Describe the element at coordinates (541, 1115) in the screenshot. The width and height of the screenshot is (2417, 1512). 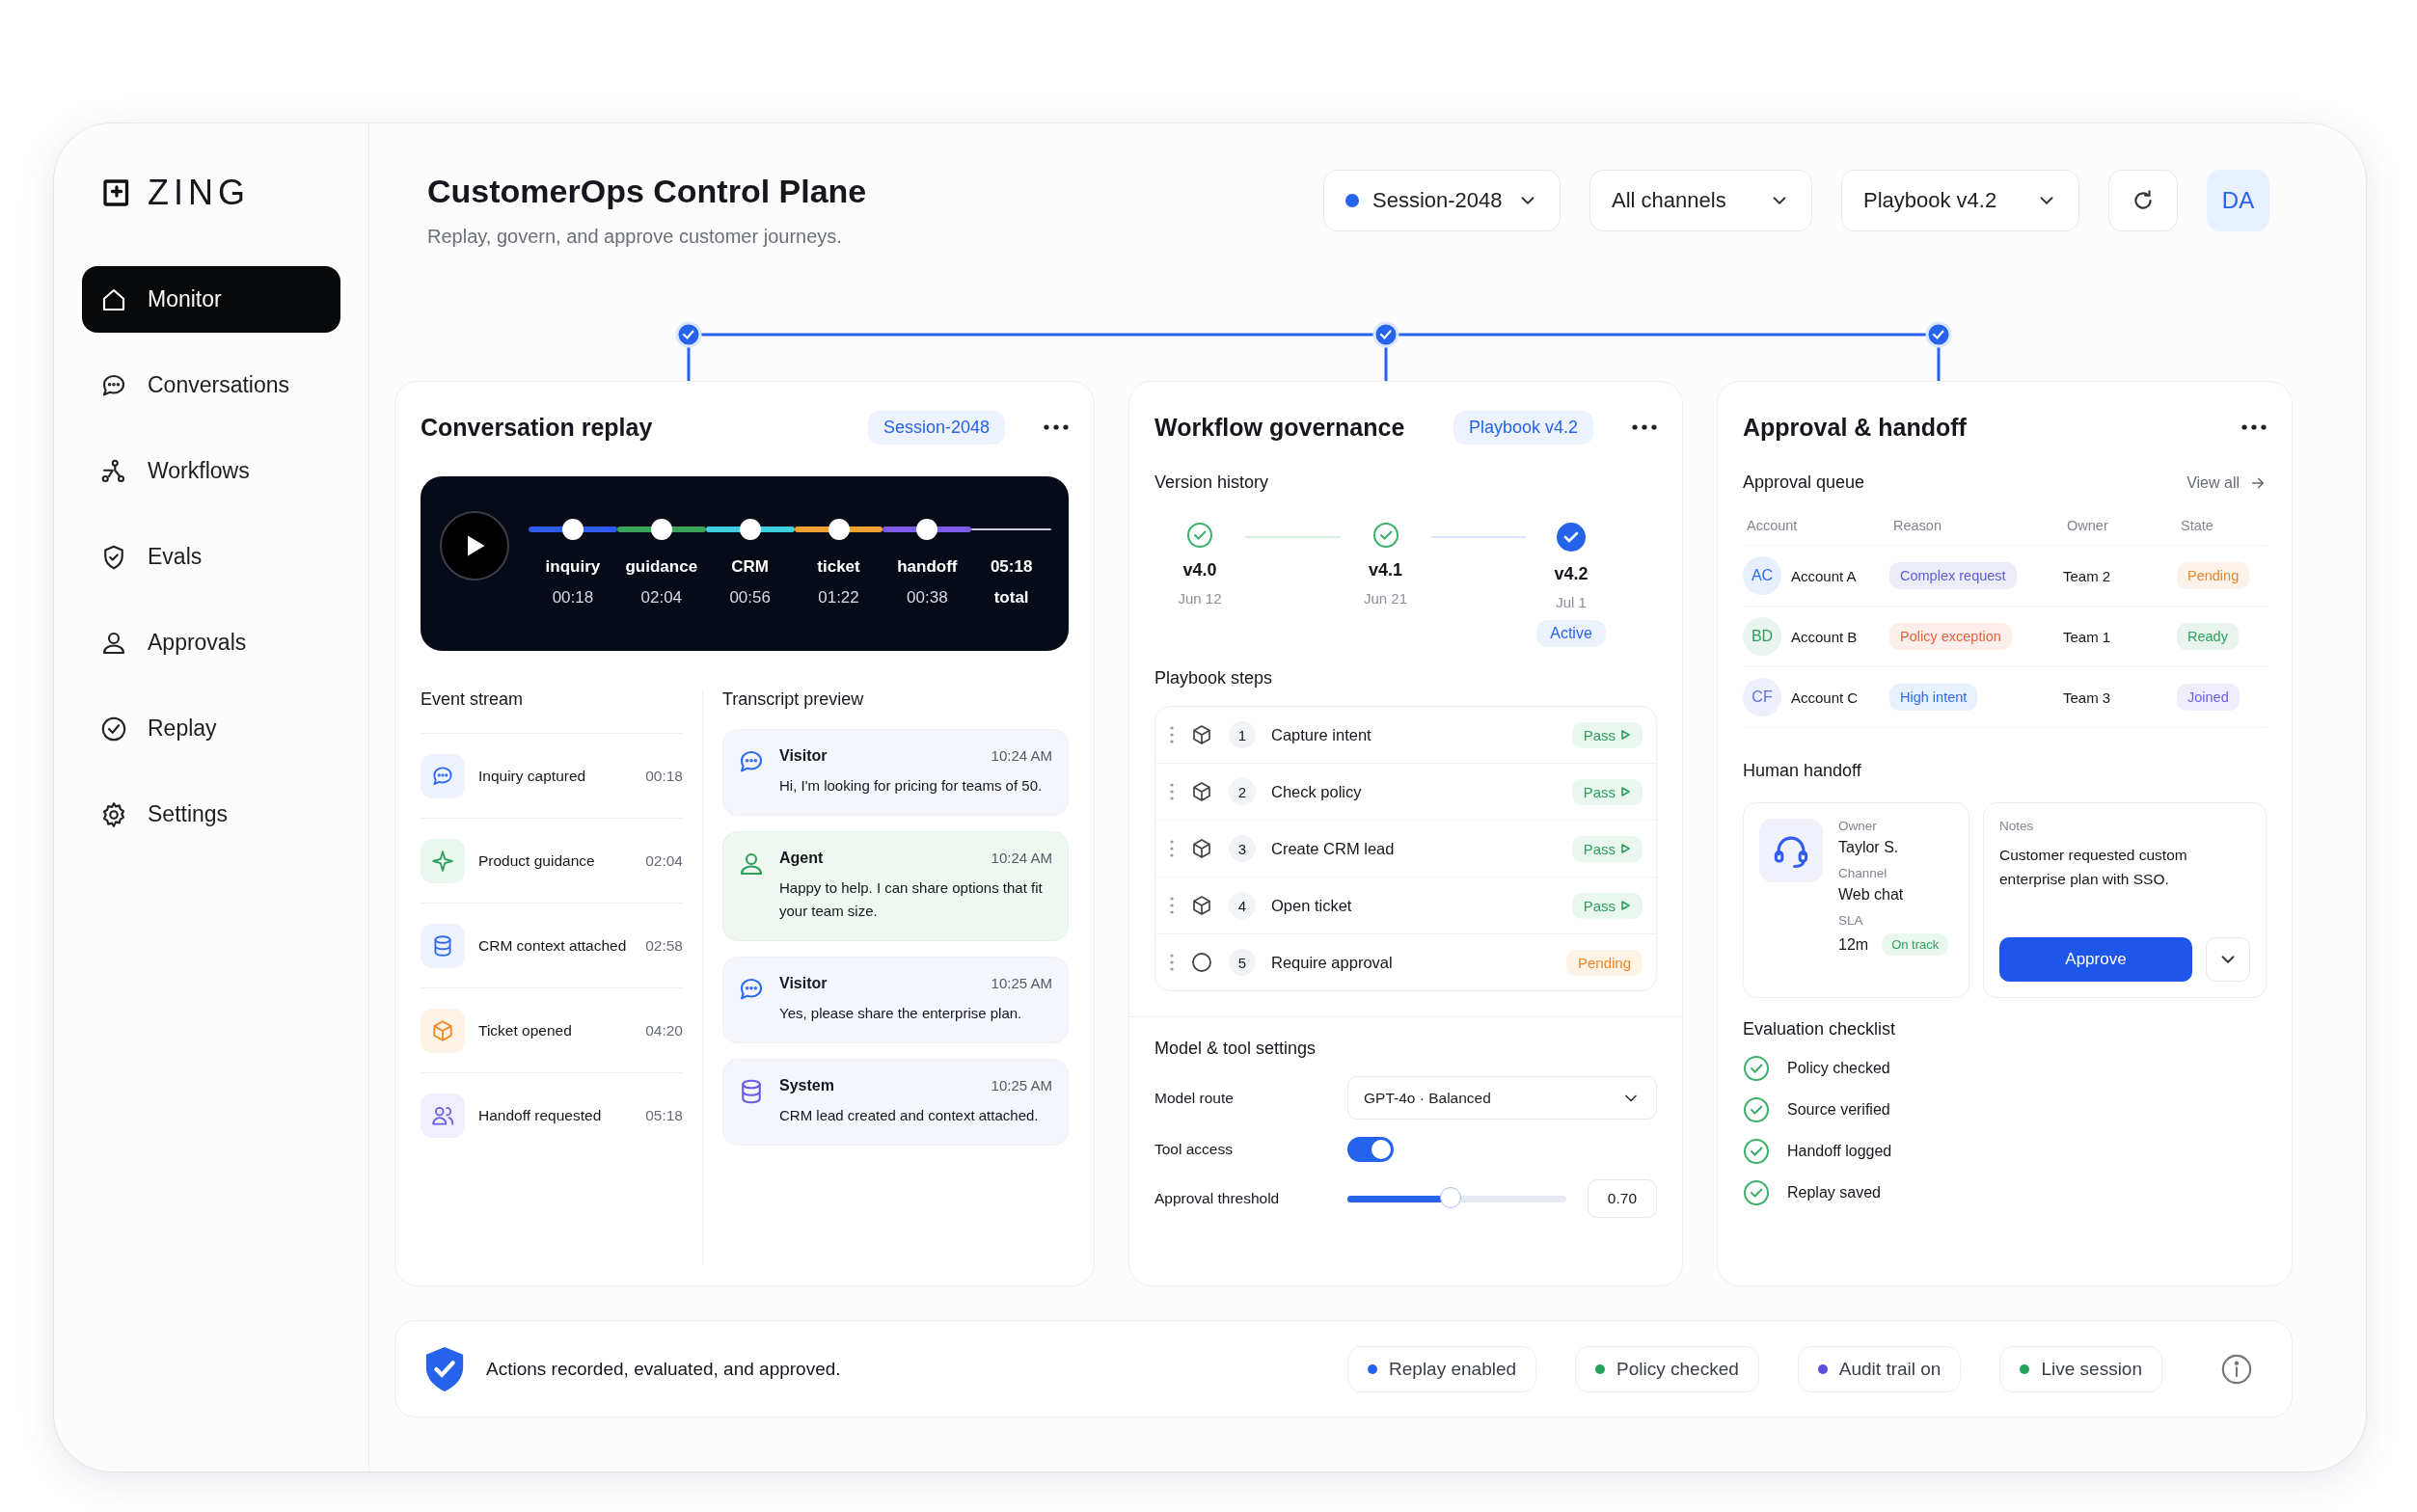
I see `event-label: Handoff requested` at that location.